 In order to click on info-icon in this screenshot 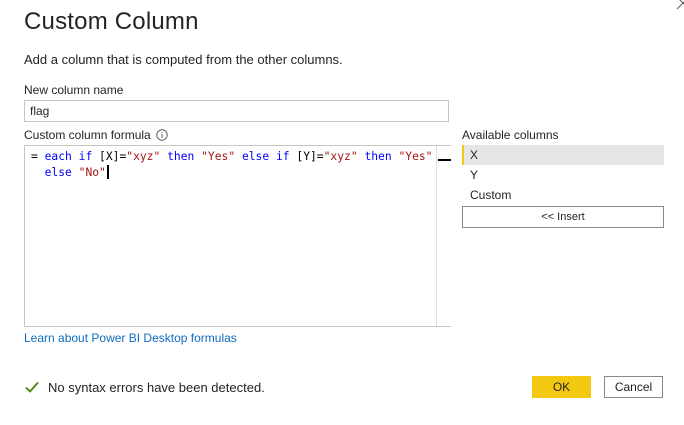, I will do `click(162, 135)`.